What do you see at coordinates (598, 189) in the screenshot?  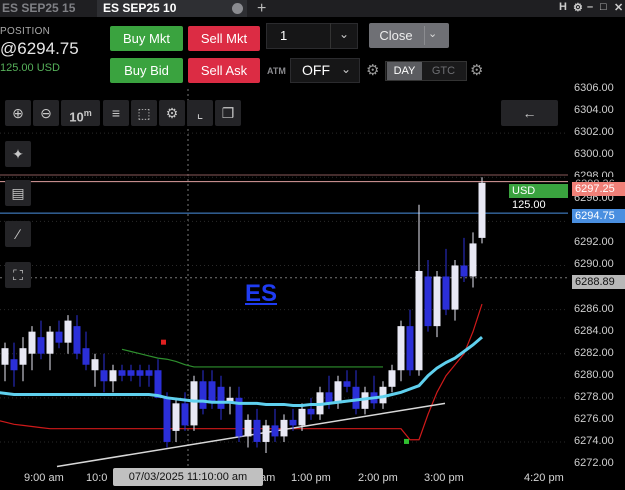 I see `last-price-tag: 6297.25` at bounding box center [598, 189].